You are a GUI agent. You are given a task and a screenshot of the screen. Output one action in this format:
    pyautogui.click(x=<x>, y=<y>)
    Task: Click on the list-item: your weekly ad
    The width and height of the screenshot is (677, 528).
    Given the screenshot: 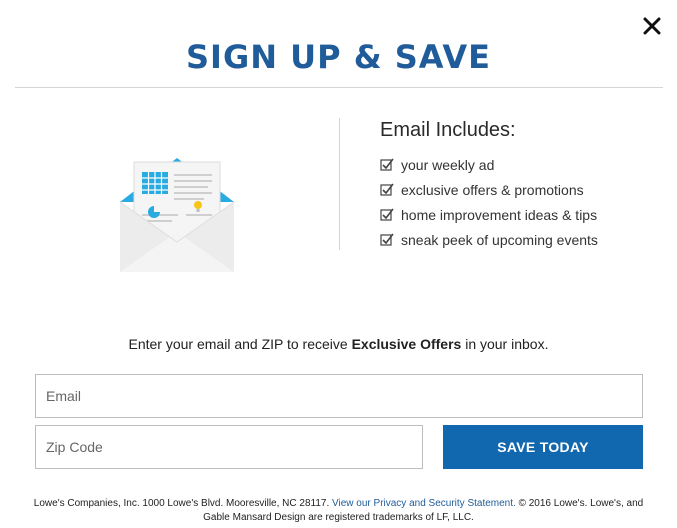 What is the action you would take?
    pyautogui.click(x=489, y=164)
    